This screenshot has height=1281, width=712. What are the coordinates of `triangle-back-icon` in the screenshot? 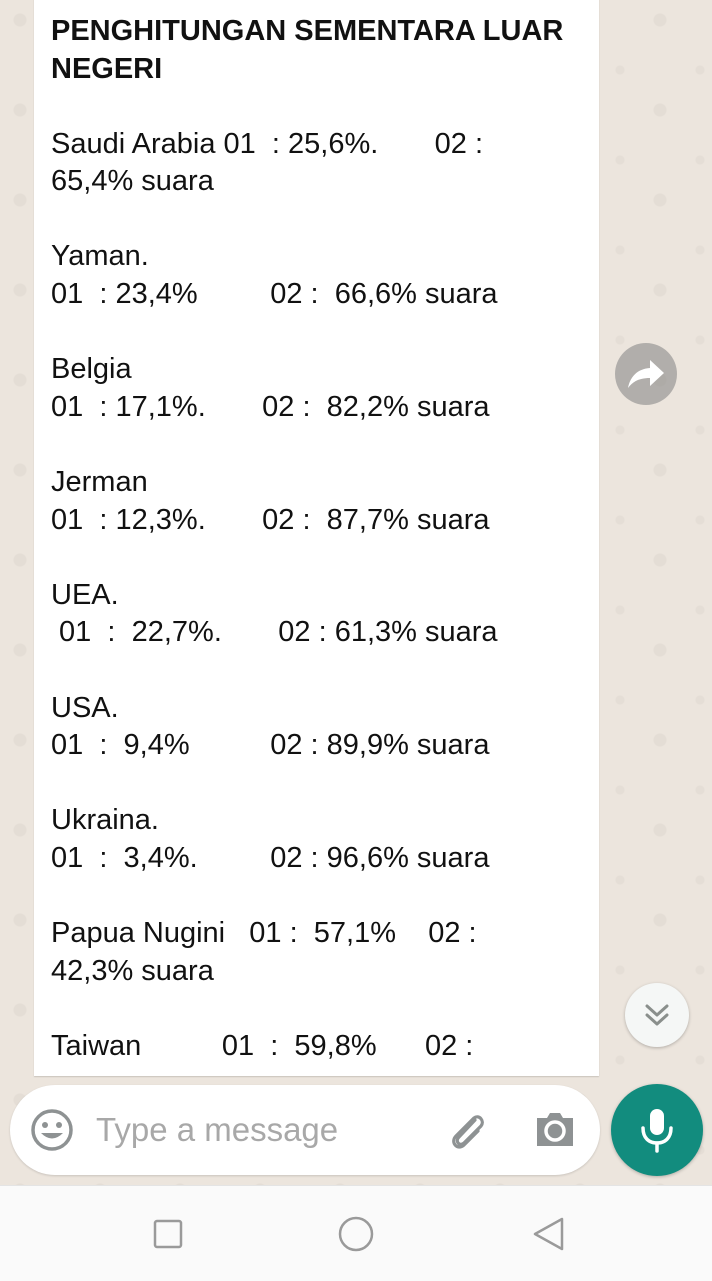 It's located at (548, 1234).